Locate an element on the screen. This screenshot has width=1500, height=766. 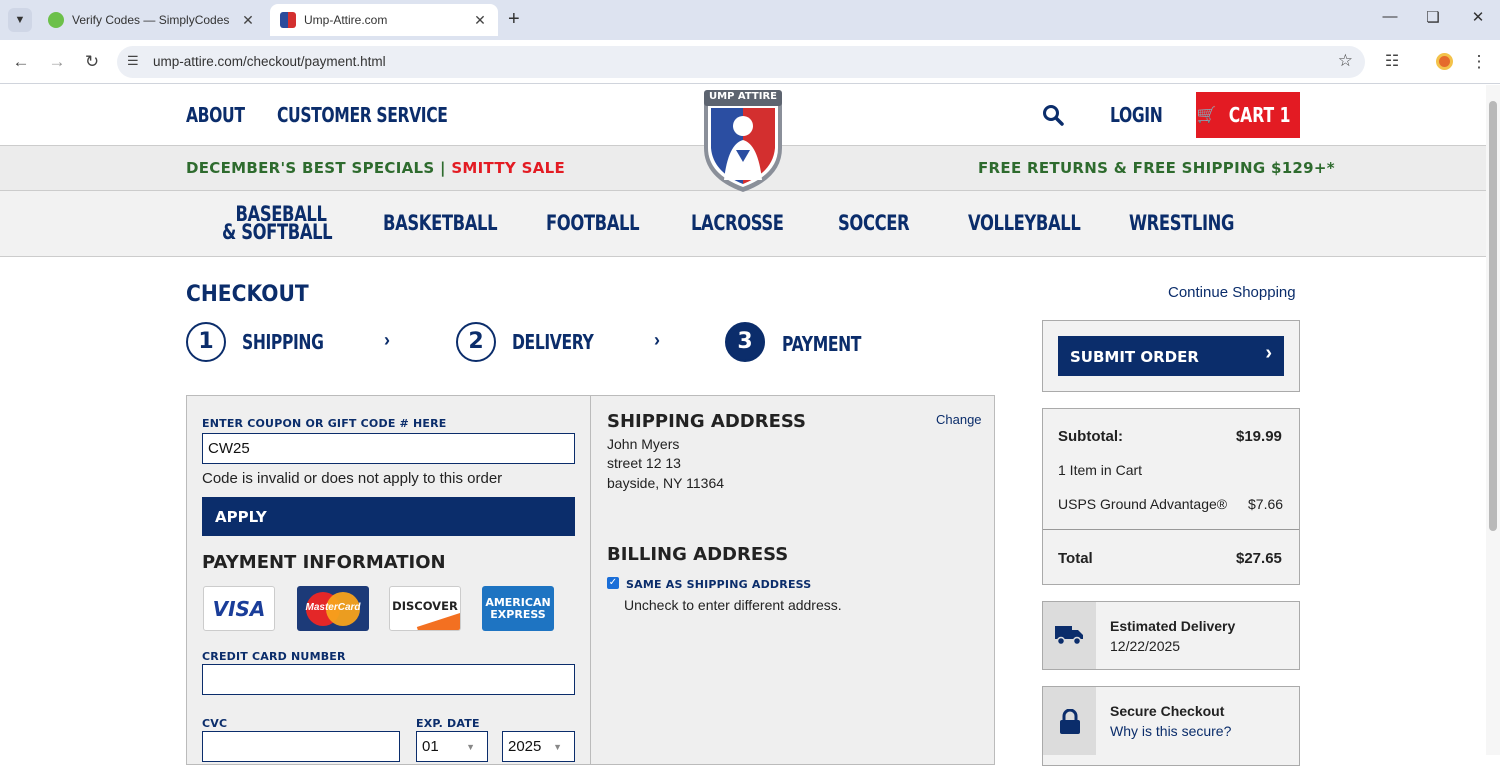
promo-specials: DECEMBER'S BEST SPECIALS | is located at coordinates (316, 168).